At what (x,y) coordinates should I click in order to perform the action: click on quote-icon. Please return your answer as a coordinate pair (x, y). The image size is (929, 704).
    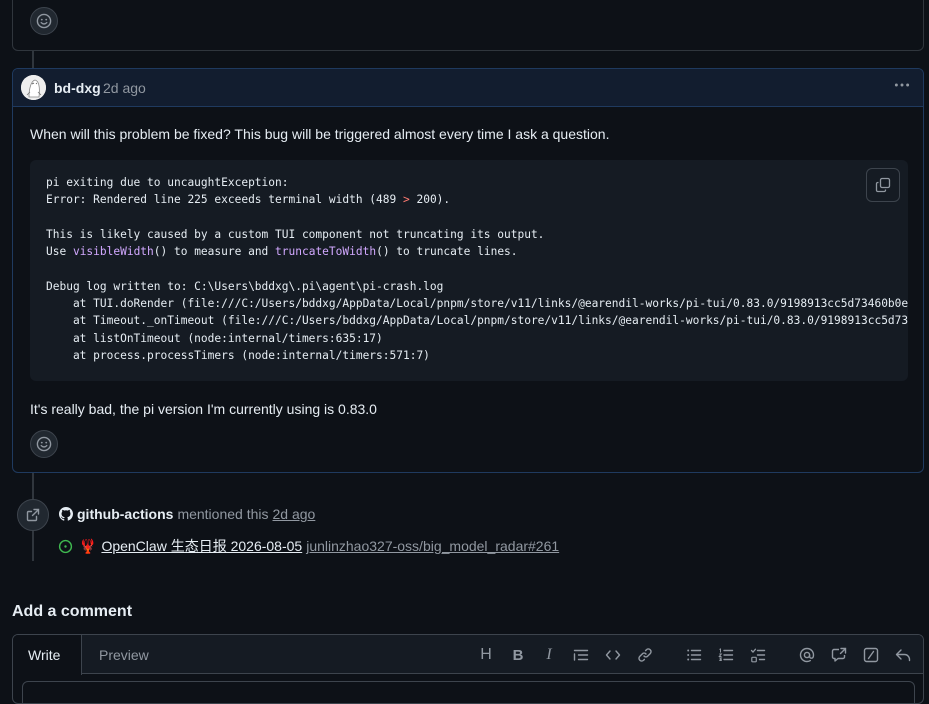
    Looking at the image, I should click on (581, 655).